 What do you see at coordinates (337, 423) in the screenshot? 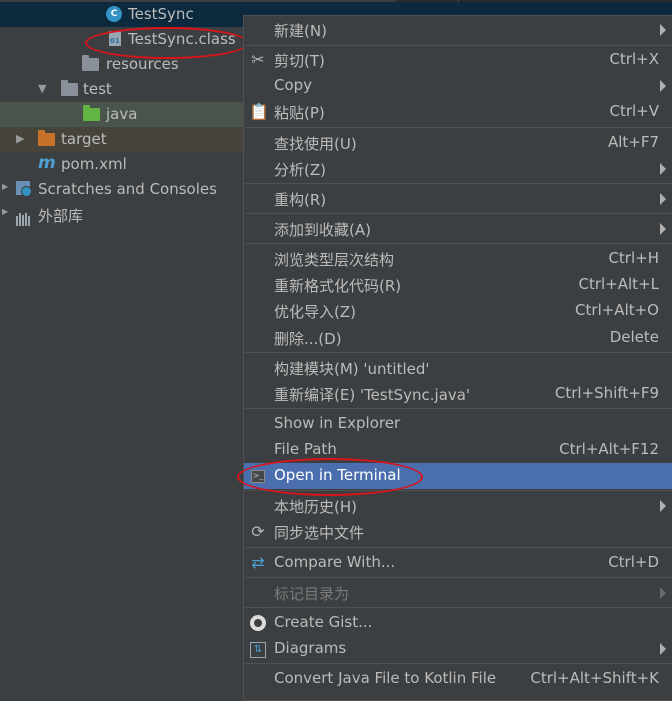
I see `menu-item-label: Show in Explorer` at bounding box center [337, 423].